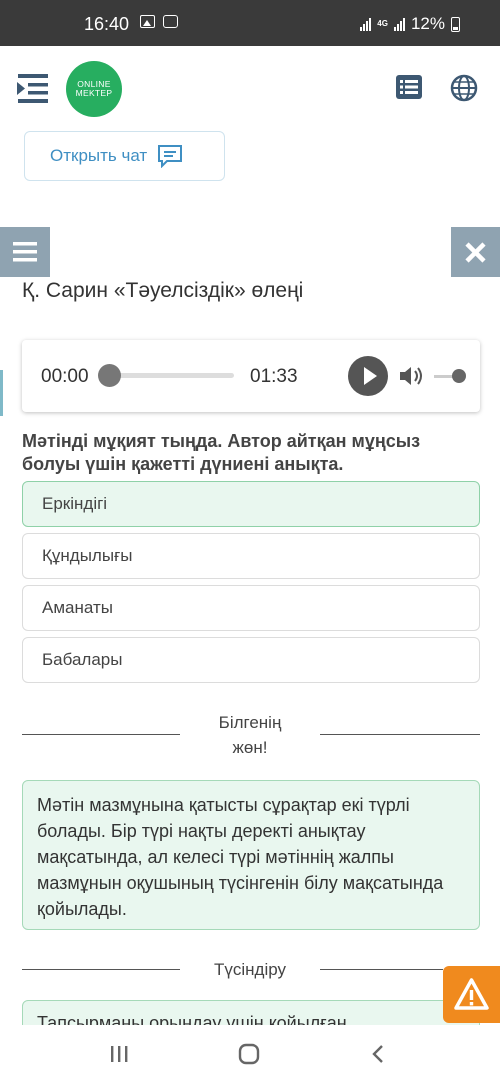 This screenshot has height=1083, width=500. Describe the element at coordinates (409, 87) in the screenshot. I see `list-icon` at that location.